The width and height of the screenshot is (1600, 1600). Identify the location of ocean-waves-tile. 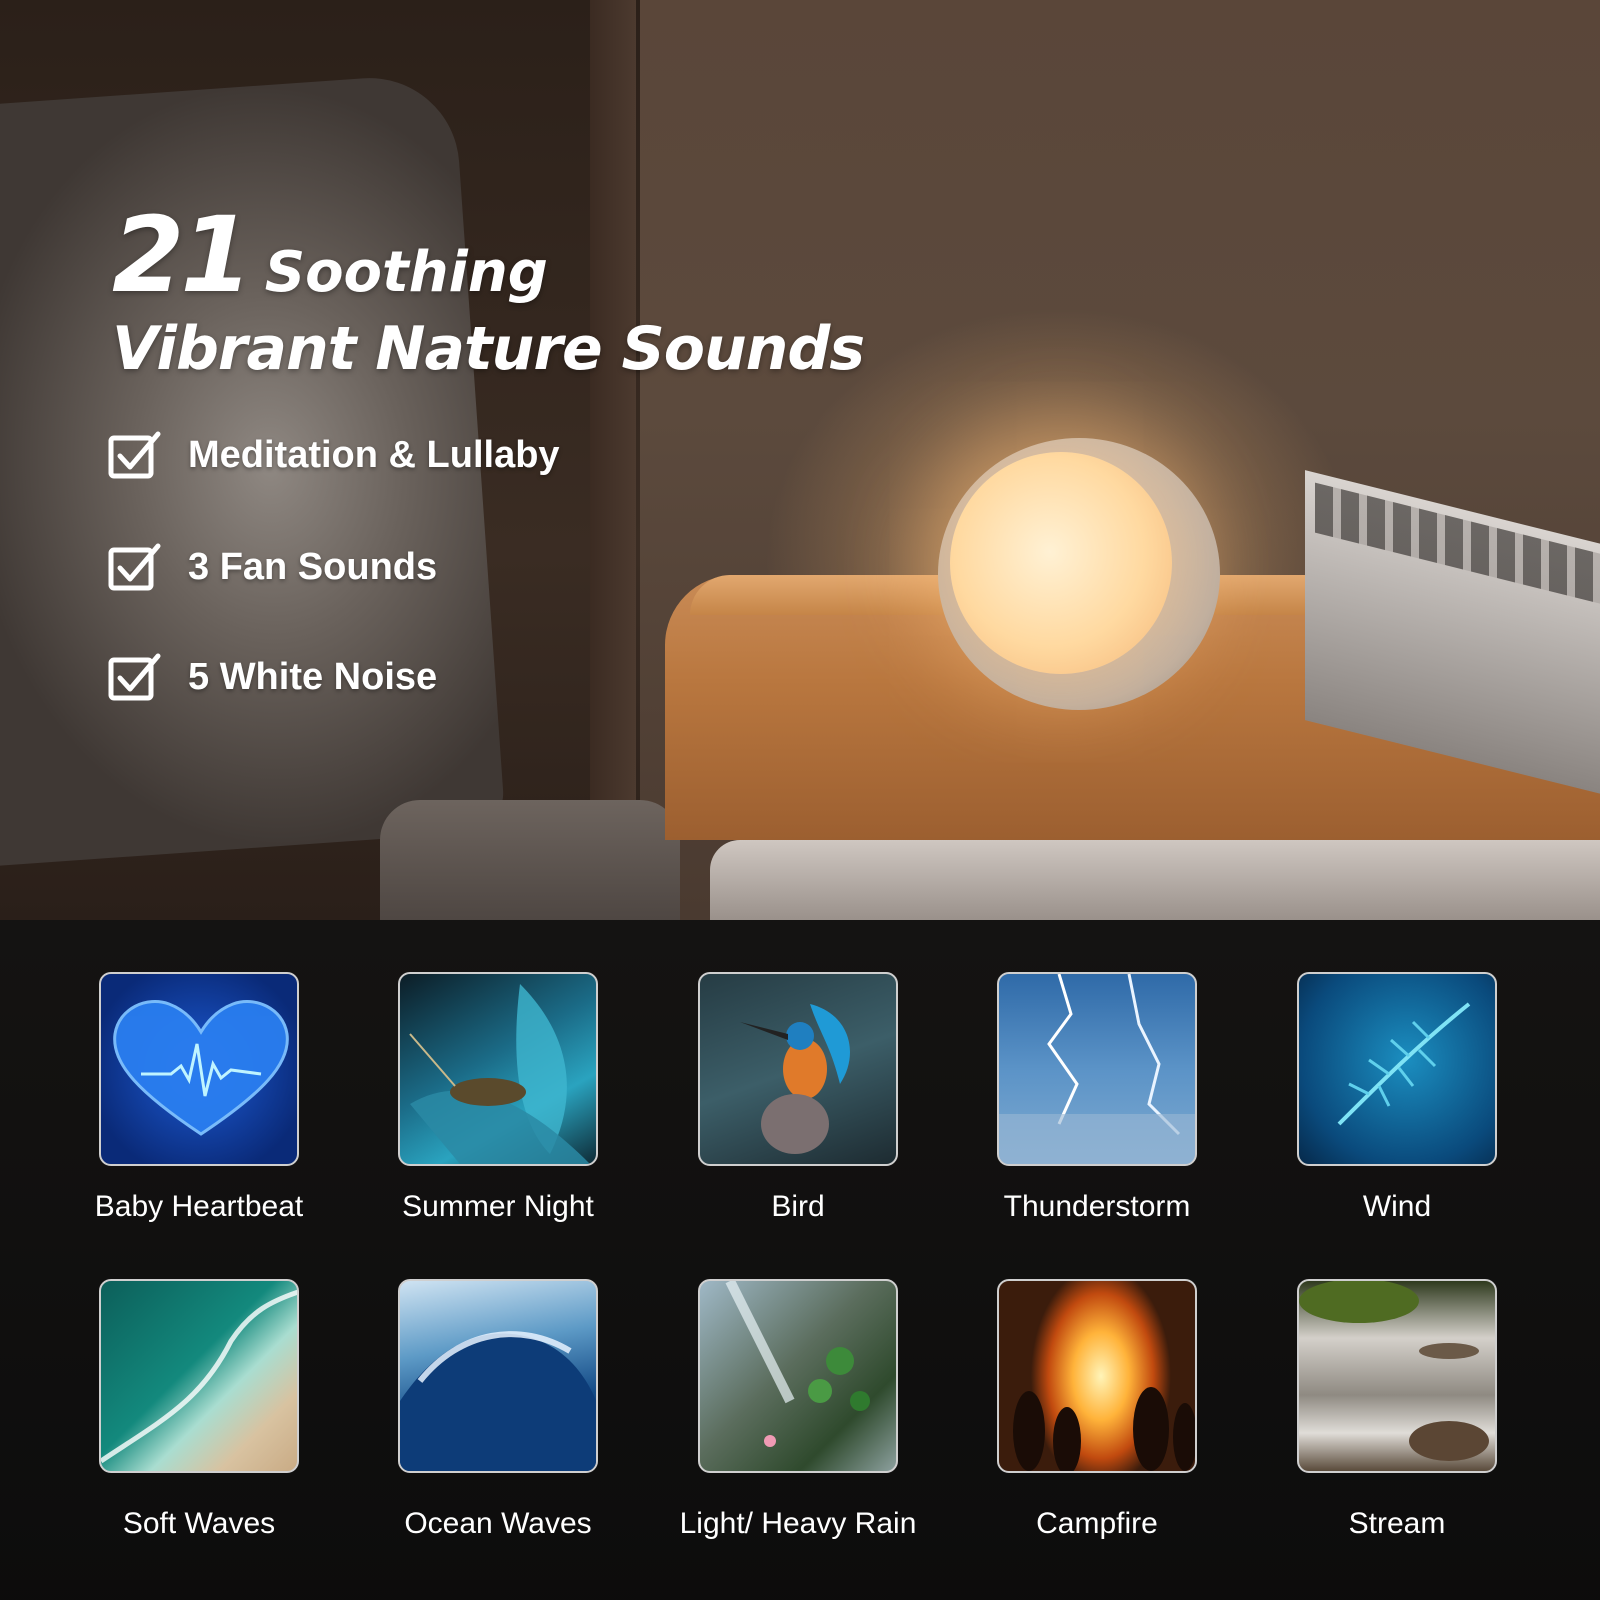
(498, 1376).